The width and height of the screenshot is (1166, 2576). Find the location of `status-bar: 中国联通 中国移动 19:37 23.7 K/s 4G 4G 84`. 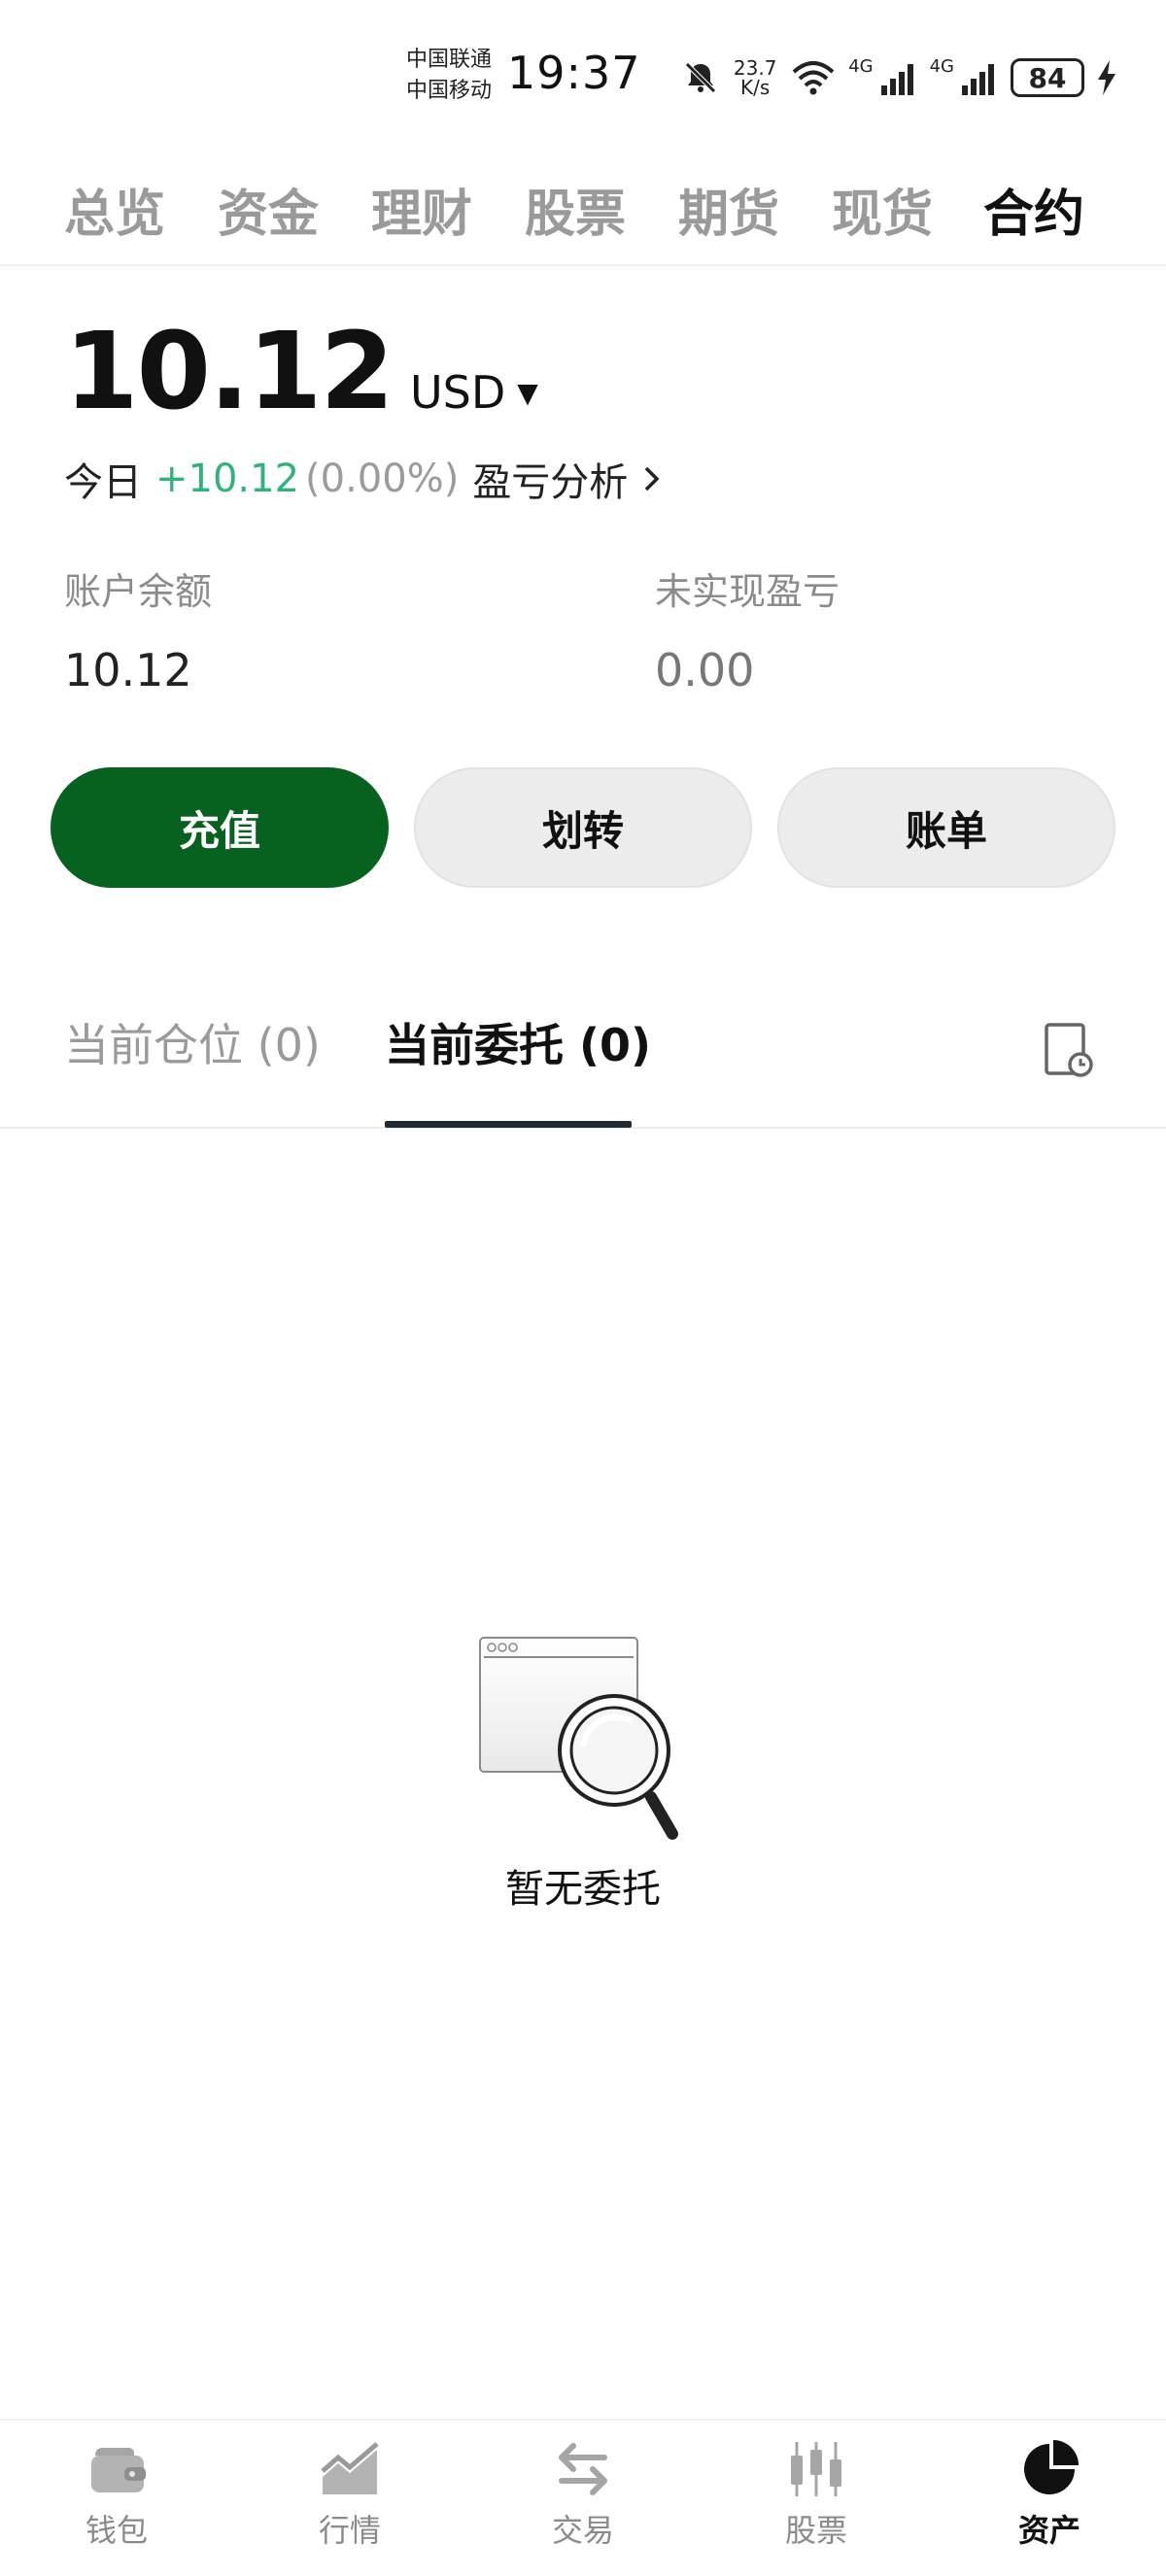

status-bar: 中国联通 中国移动 19:37 23.7 K/s 4G 4G 84 is located at coordinates (583, 73).